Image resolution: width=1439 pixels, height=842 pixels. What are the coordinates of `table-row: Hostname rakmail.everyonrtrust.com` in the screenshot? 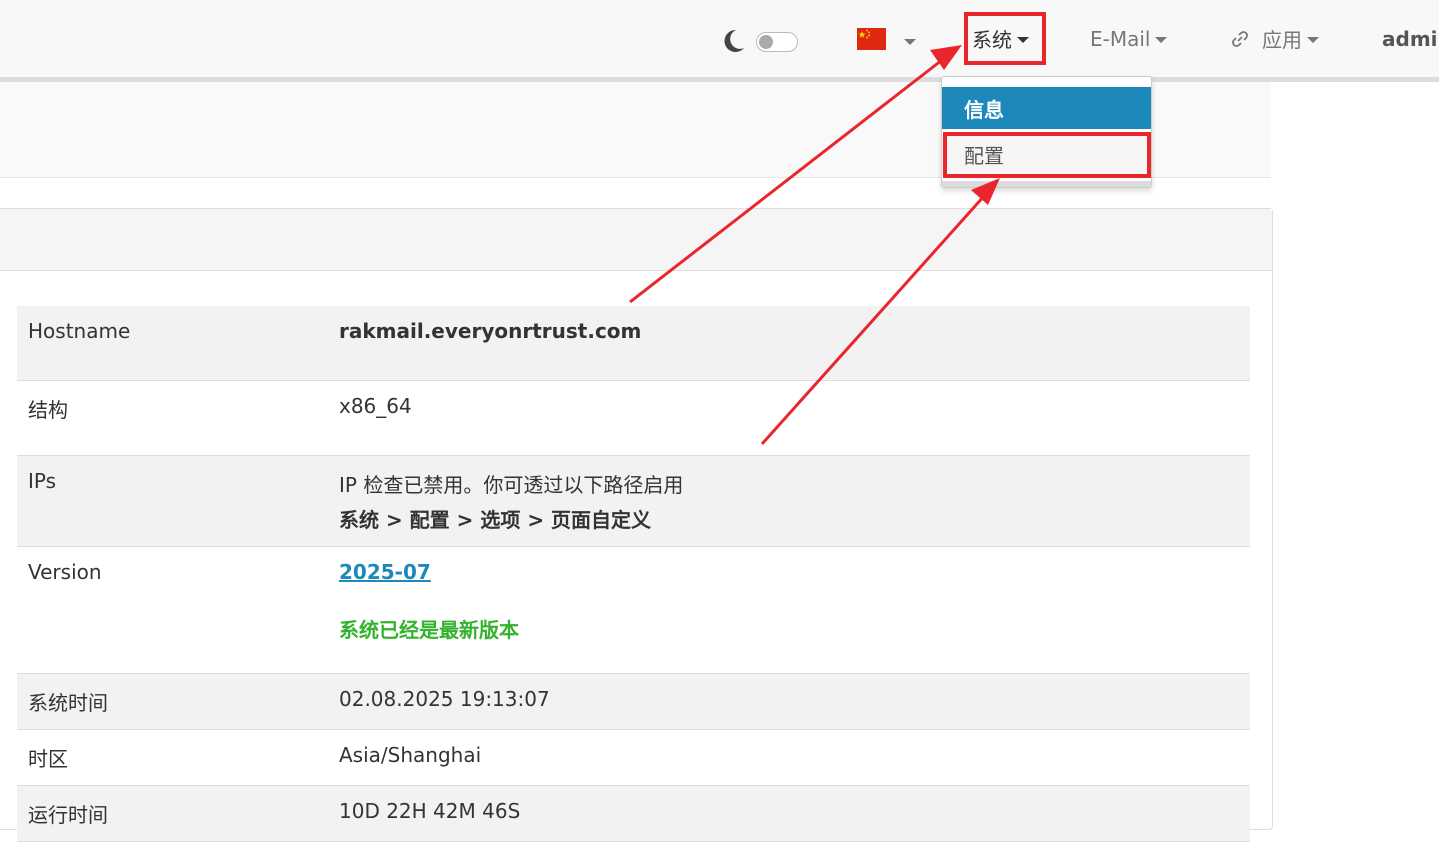 It's located at (633, 343).